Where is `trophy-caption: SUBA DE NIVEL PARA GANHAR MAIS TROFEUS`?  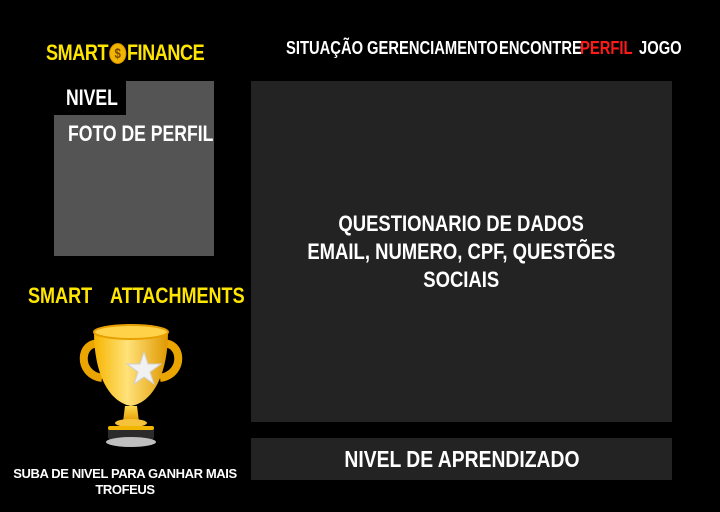
trophy-caption: SUBA DE NIVEL PARA GANHAR MAIS TROFEUS is located at coordinates (125, 481).